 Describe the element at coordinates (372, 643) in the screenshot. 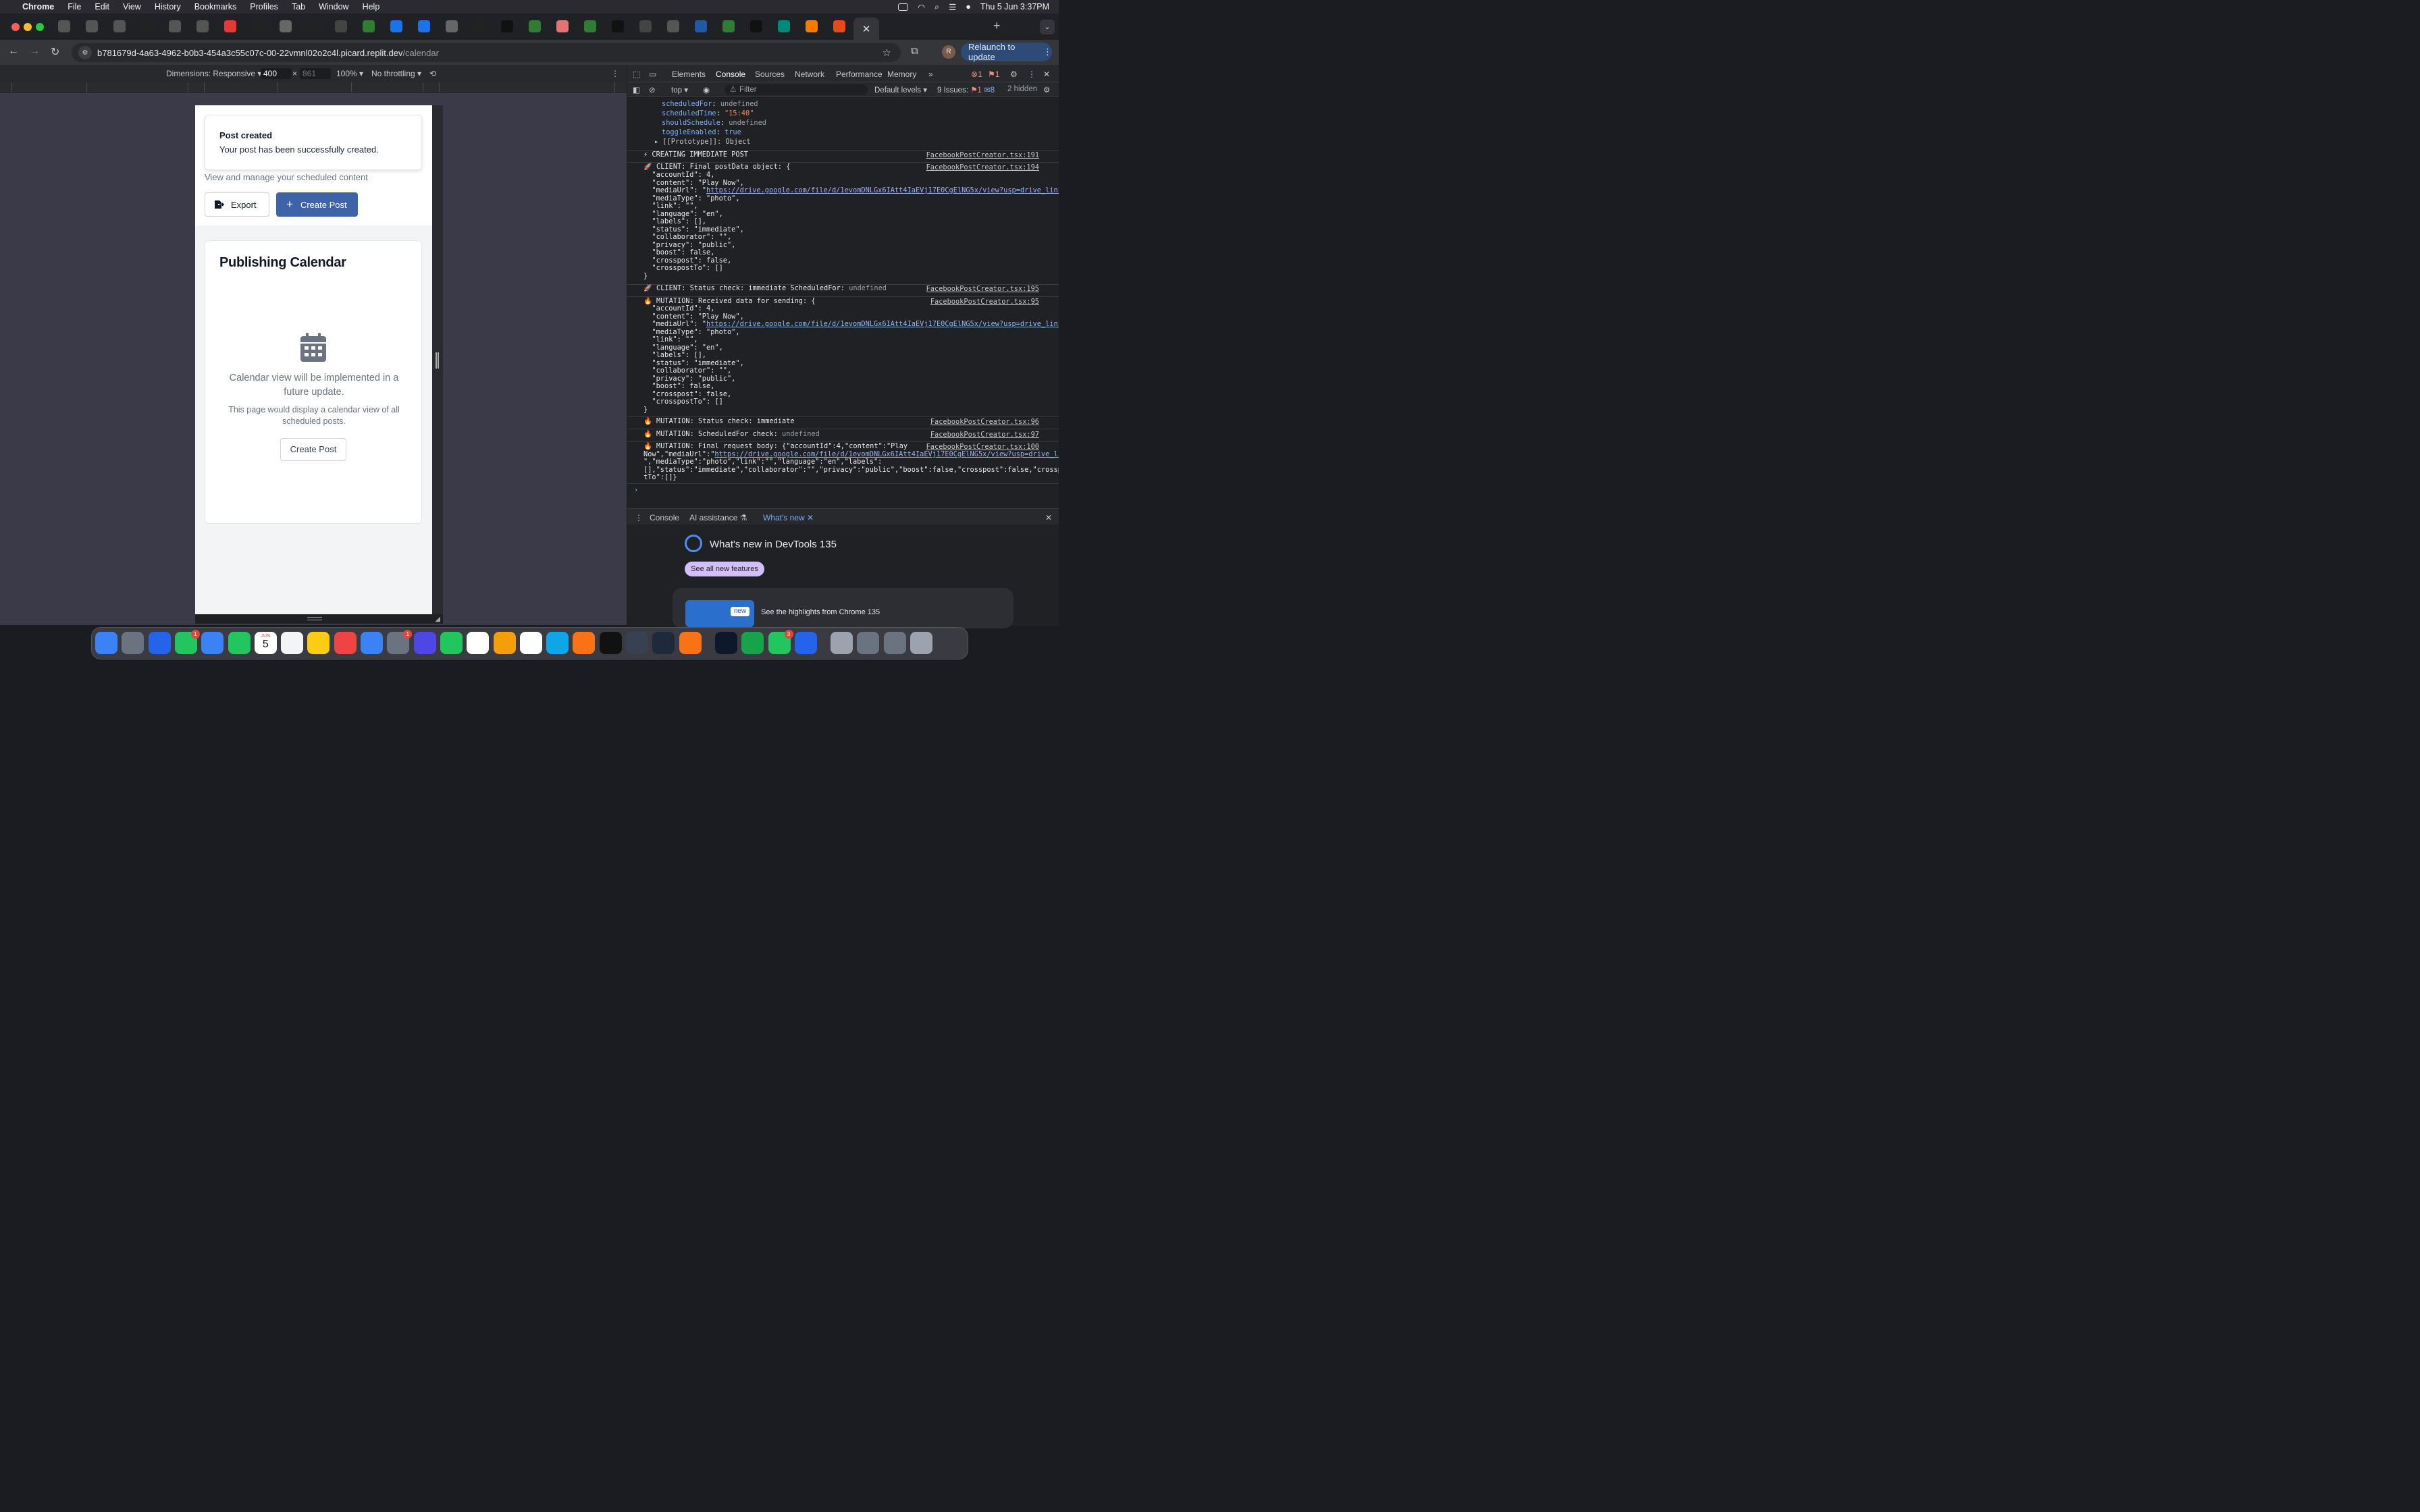

I see `app-store-icon` at that location.